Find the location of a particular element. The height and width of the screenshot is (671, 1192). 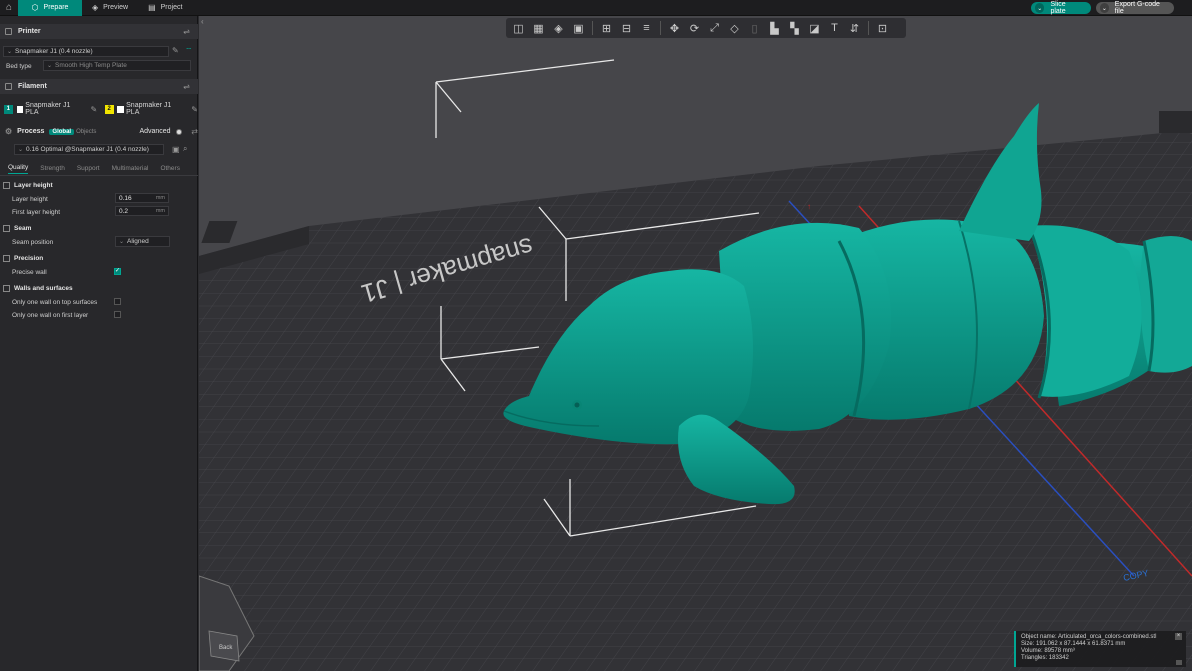

close-icon: × is located at coordinates (1178, 636).